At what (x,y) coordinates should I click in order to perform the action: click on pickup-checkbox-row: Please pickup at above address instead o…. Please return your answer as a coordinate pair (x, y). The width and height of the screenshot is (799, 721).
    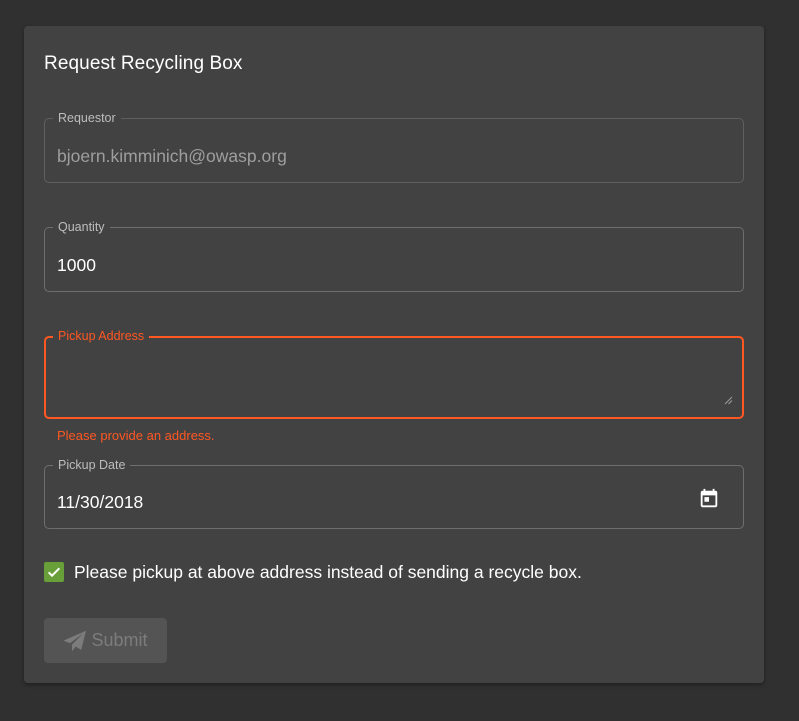
    Looking at the image, I should click on (313, 572).